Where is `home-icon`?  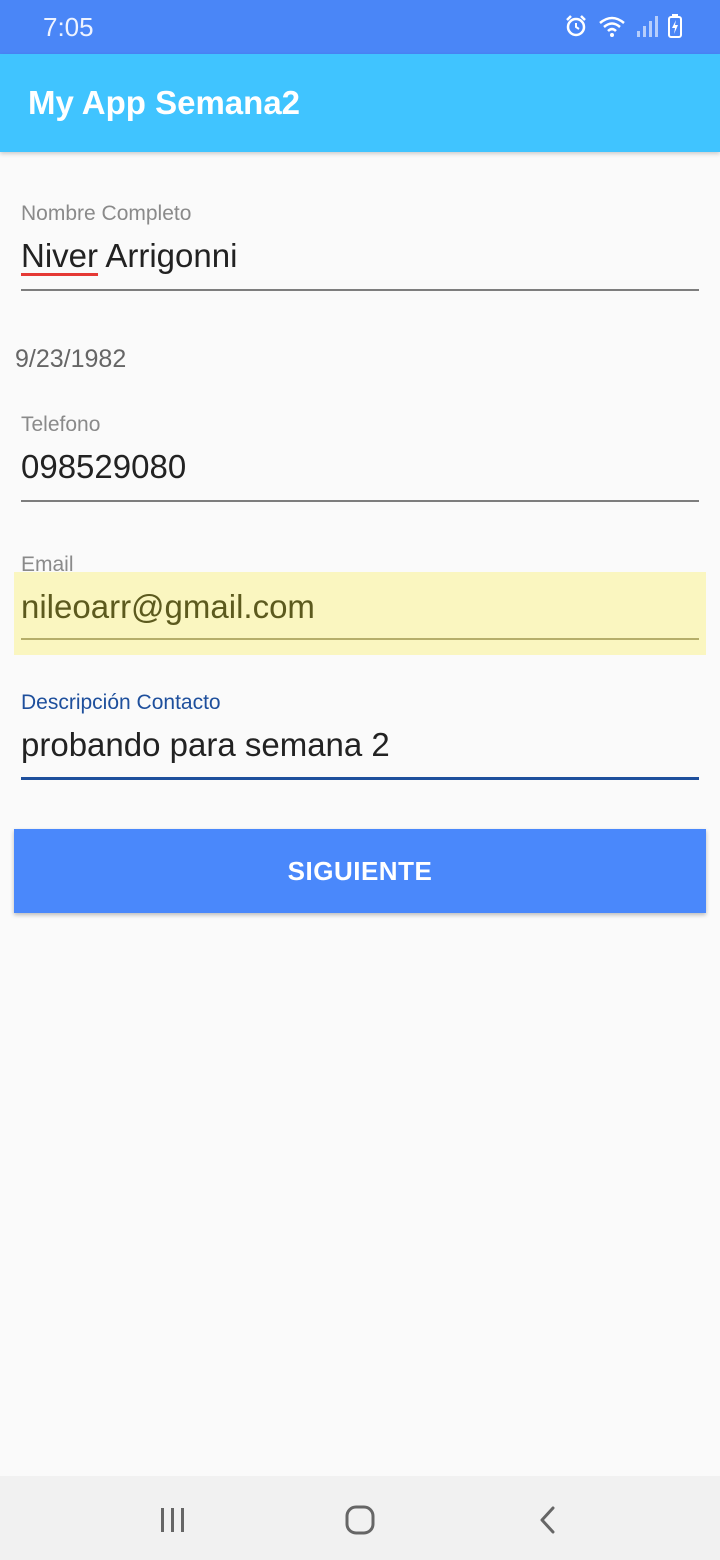
home-icon is located at coordinates (360, 1520).